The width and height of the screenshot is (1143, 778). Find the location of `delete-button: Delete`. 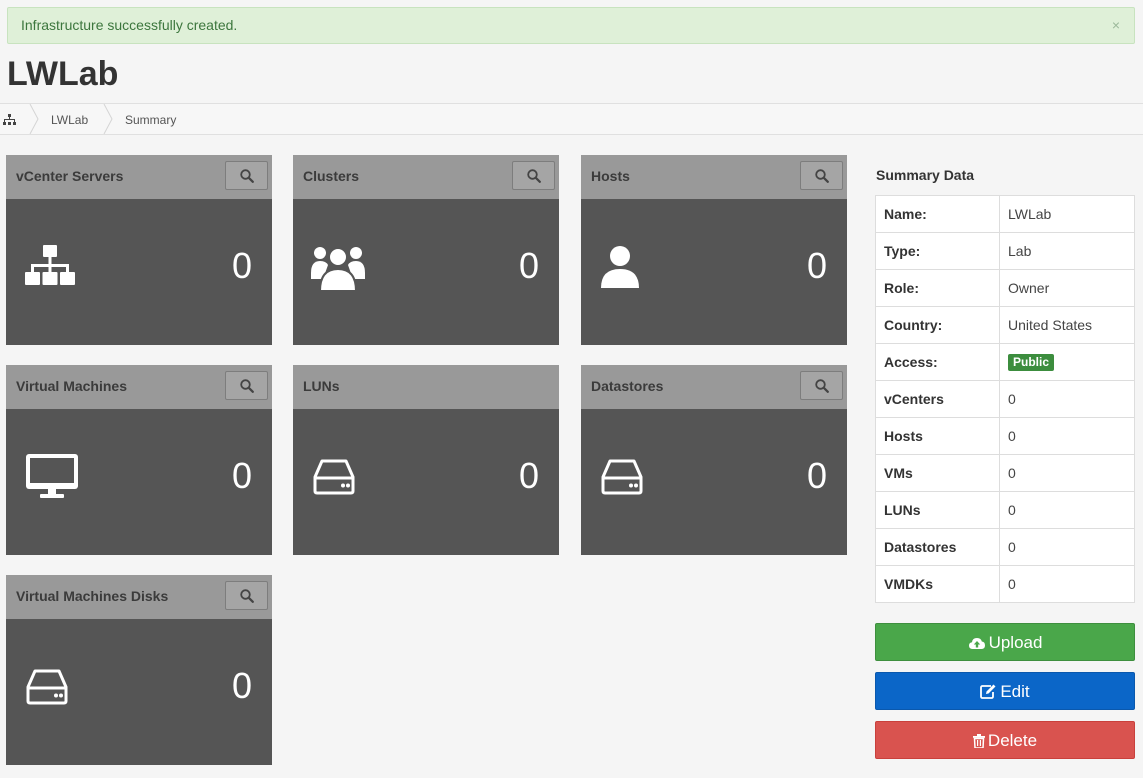

delete-button: Delete is located at coordinates (1005, 740).